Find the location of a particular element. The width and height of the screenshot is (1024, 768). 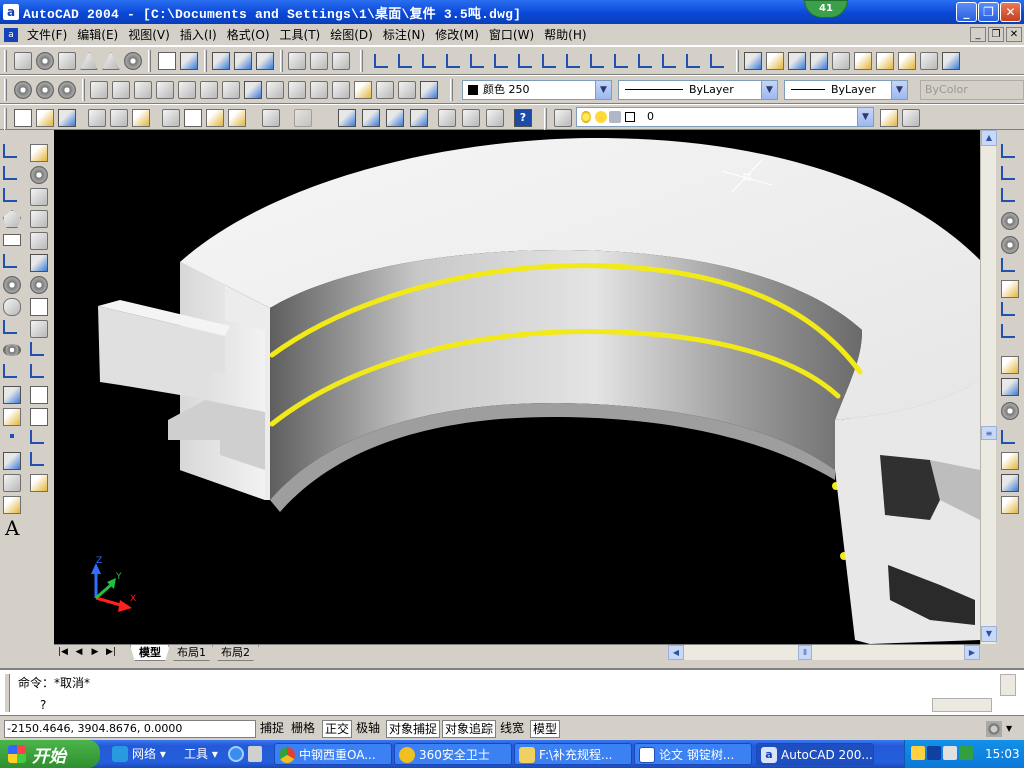

offset-icon is located at coordinates (39, 219).